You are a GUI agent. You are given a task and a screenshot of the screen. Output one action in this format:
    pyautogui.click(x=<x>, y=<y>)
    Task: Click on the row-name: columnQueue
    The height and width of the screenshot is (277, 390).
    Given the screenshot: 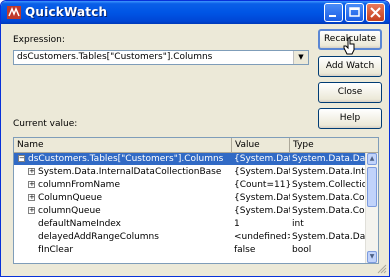 What is the action you would take?
    pyautogui.click(x=69, y=211)
    